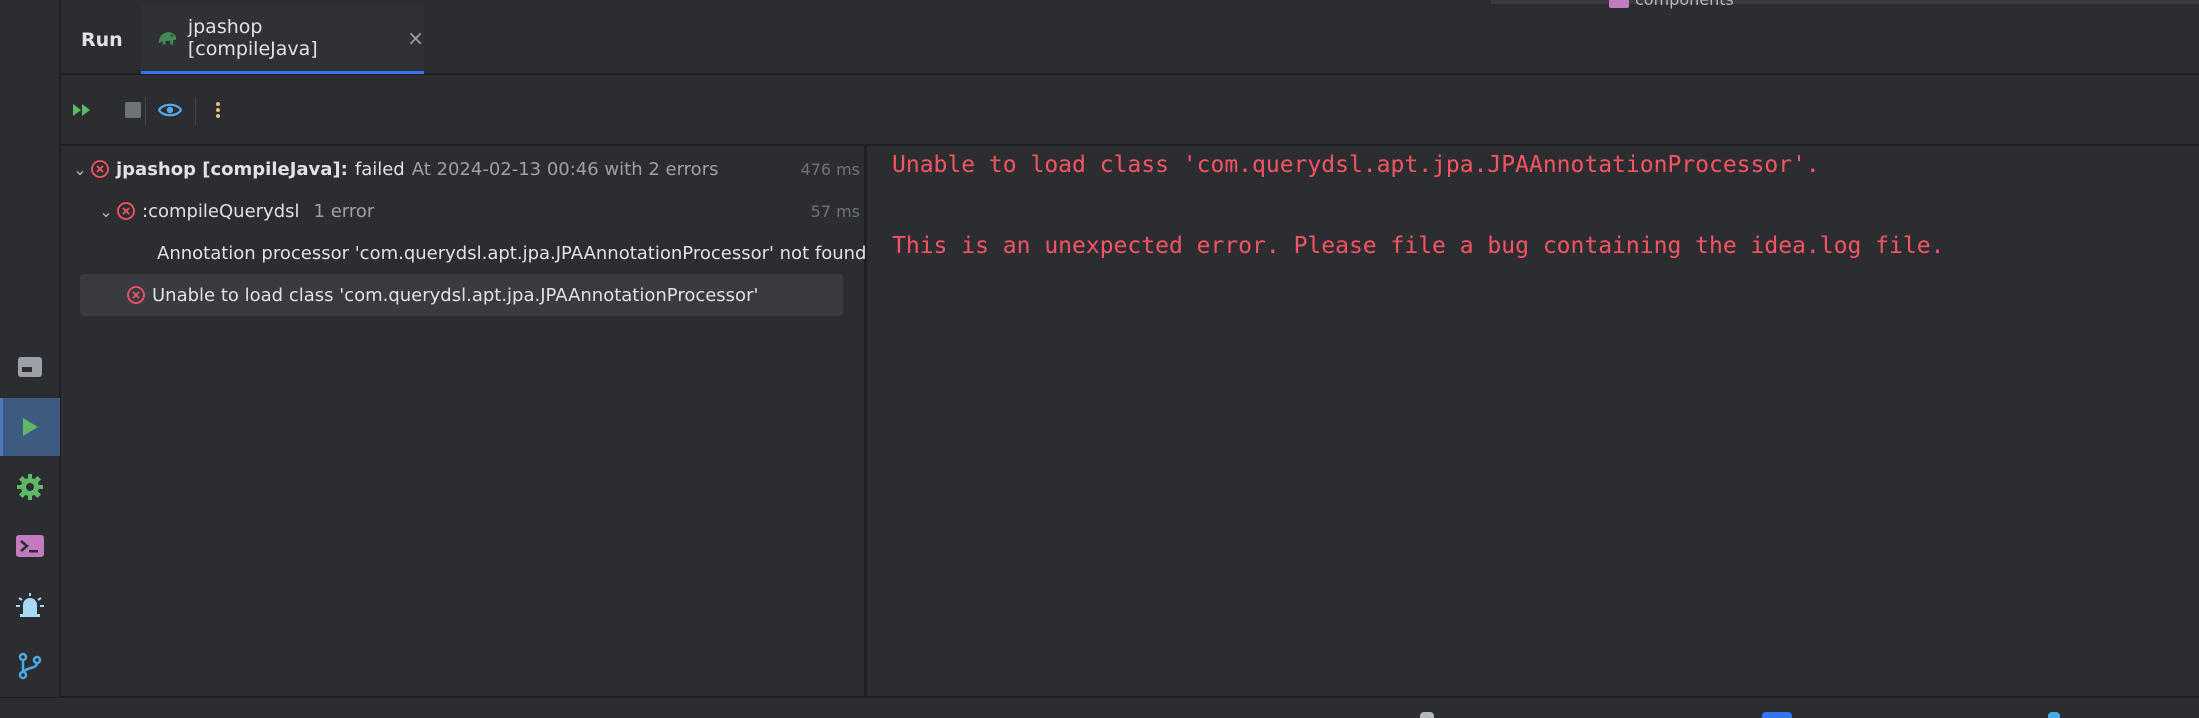  What do you see at coordinates (221, 211) in the screenshot?
I see `task-name: :compileQuerydsl` at bounding box center [221, 211].